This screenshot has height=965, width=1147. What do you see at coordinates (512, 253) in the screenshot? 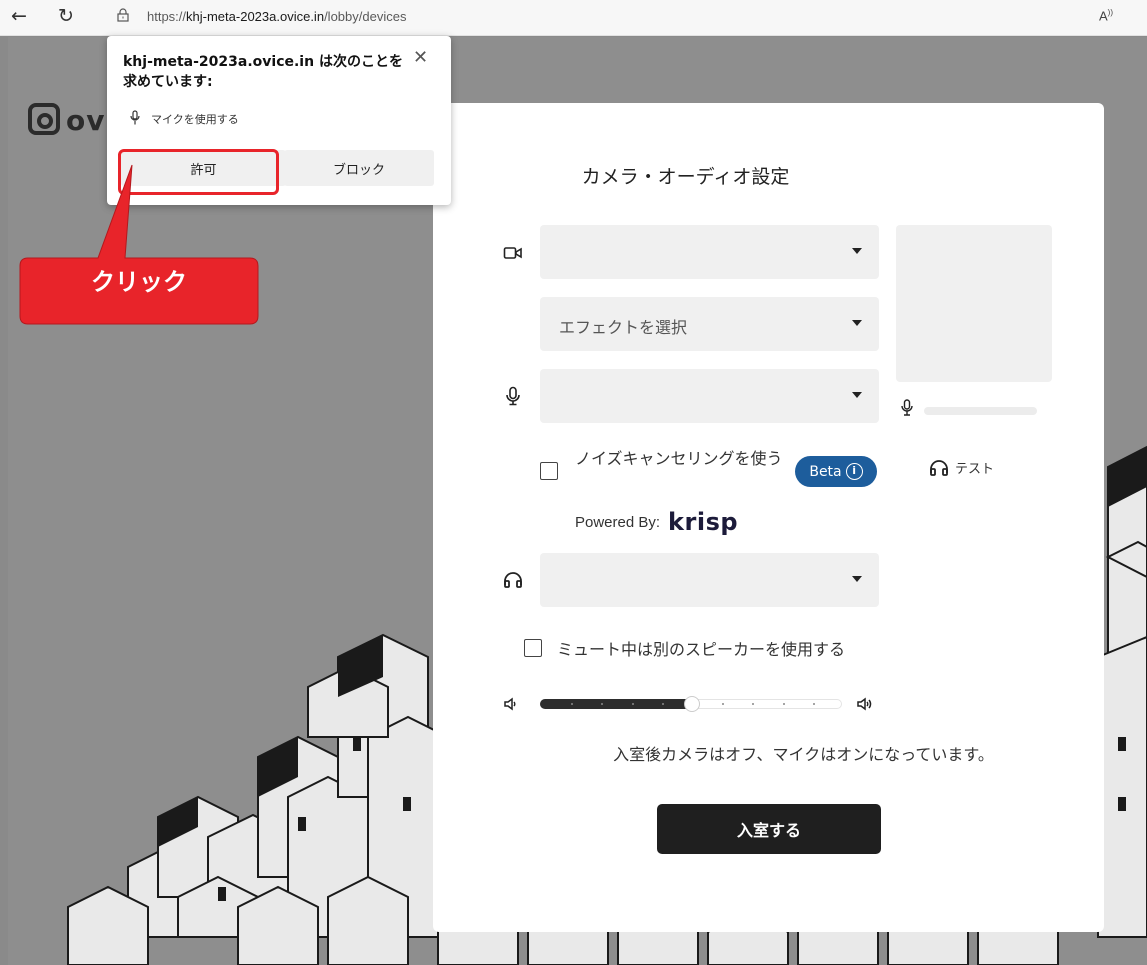
I see `video-camera-icon` at bounding box center [512, 253].